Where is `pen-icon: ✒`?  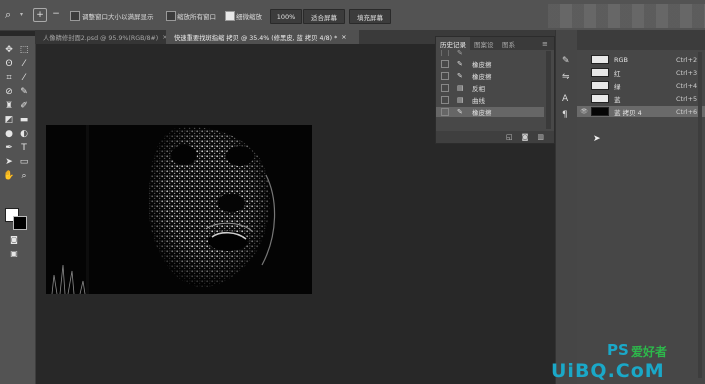
pen-icon: ✒ is located at coordinates (9, 148).